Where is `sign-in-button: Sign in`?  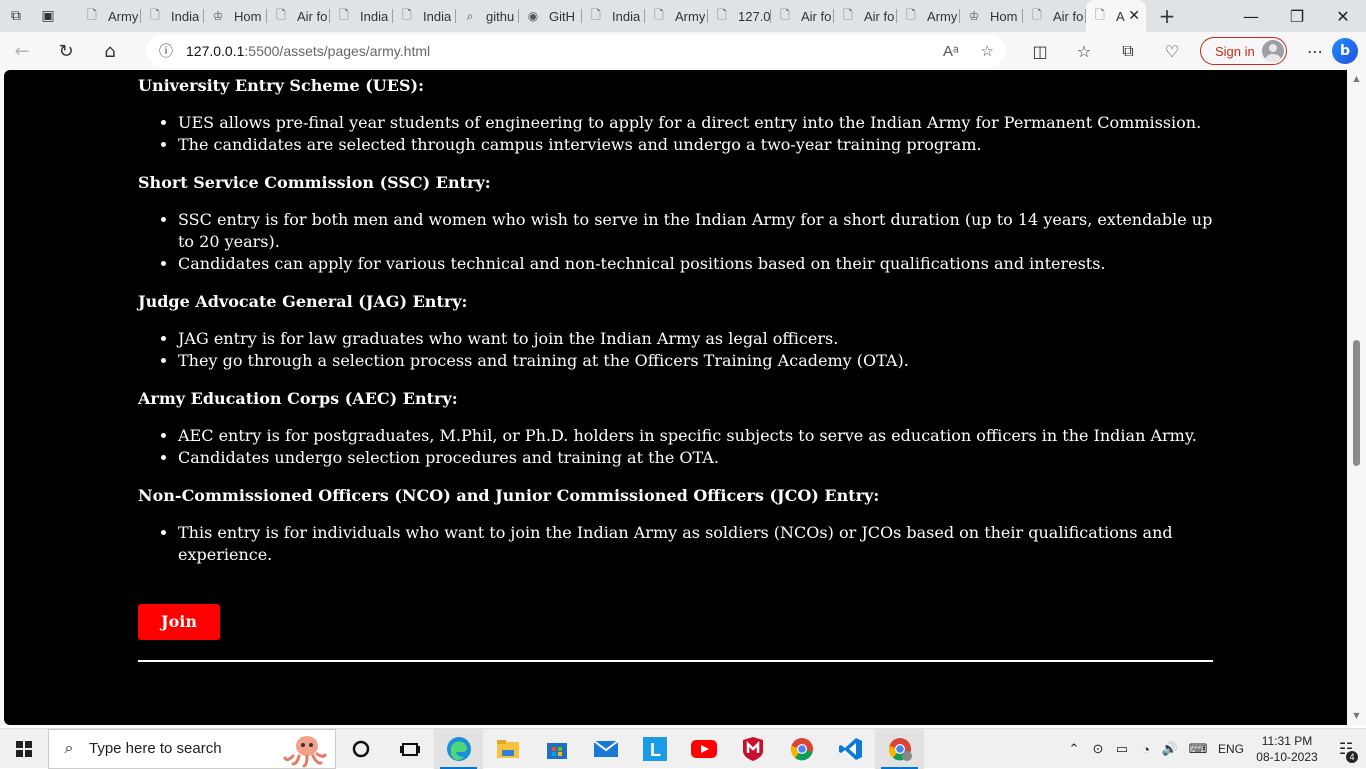 sign-in-button: Sign in is located at coordinates (1243, 51).